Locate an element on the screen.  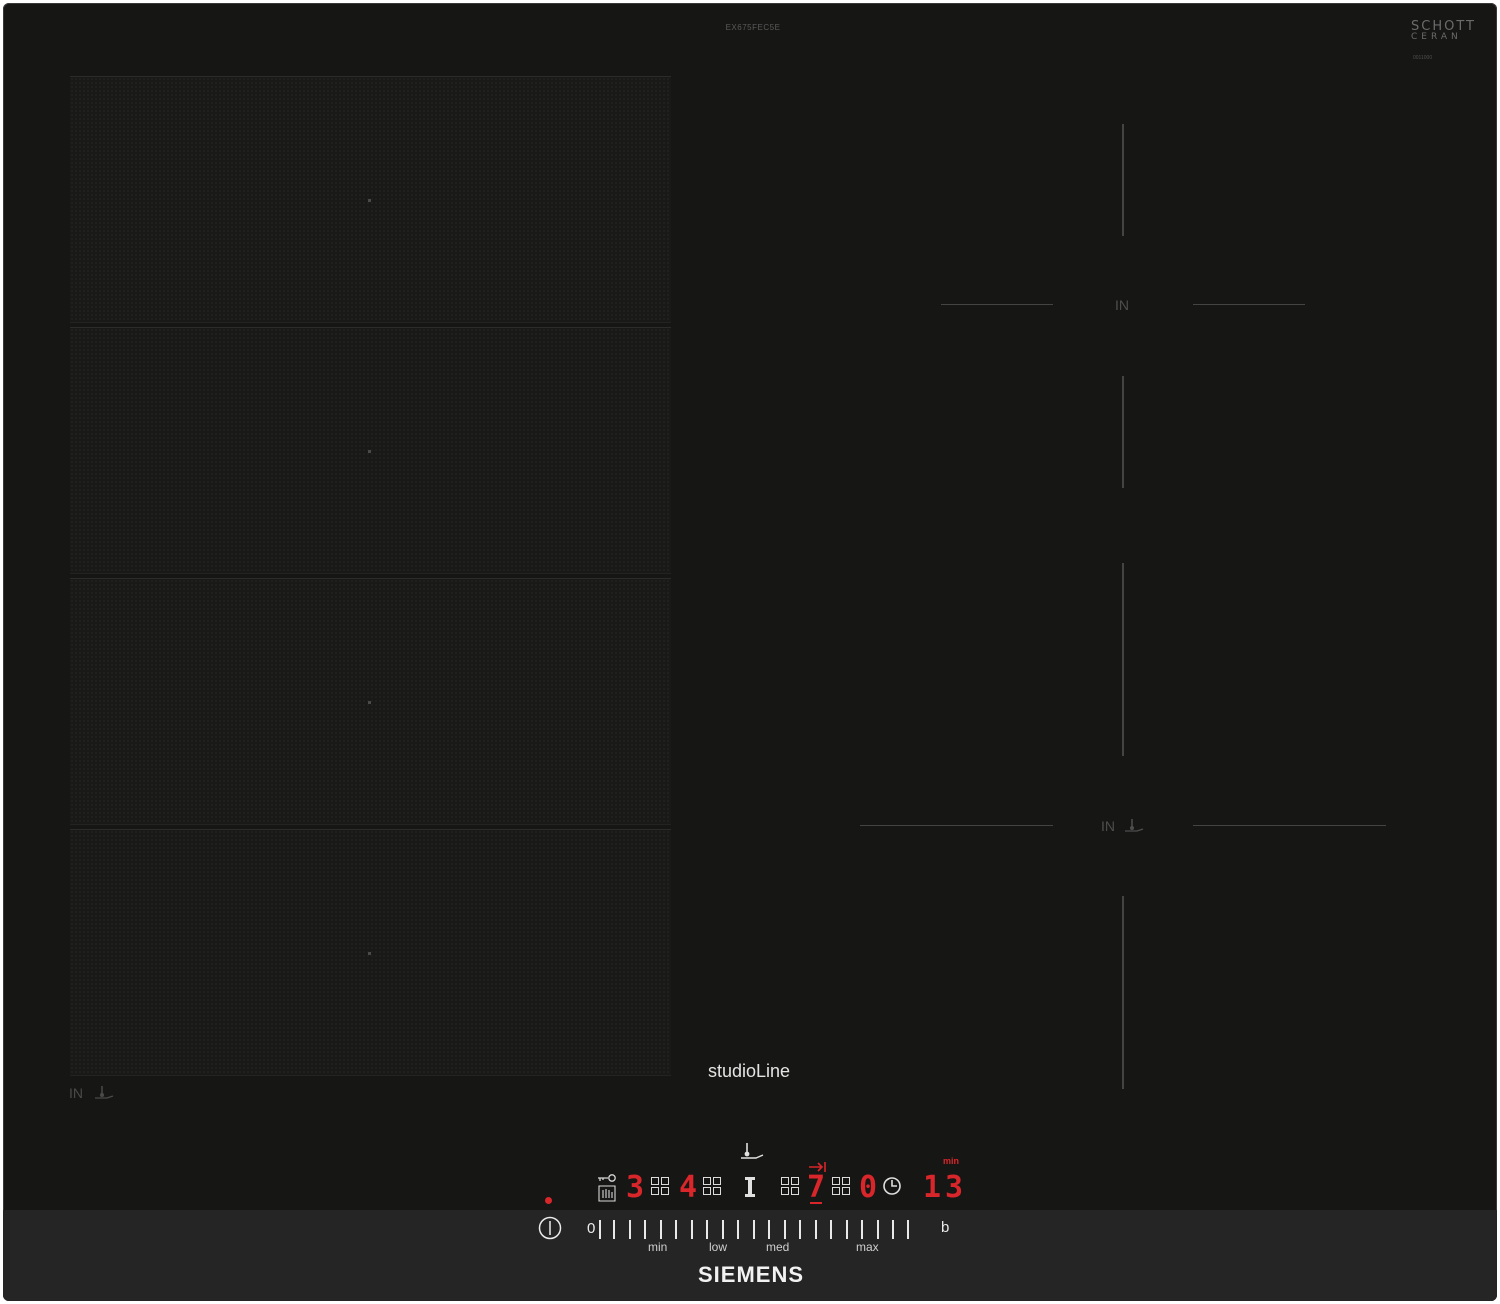
level-label-min: min is located at coordinates (658, 1247).